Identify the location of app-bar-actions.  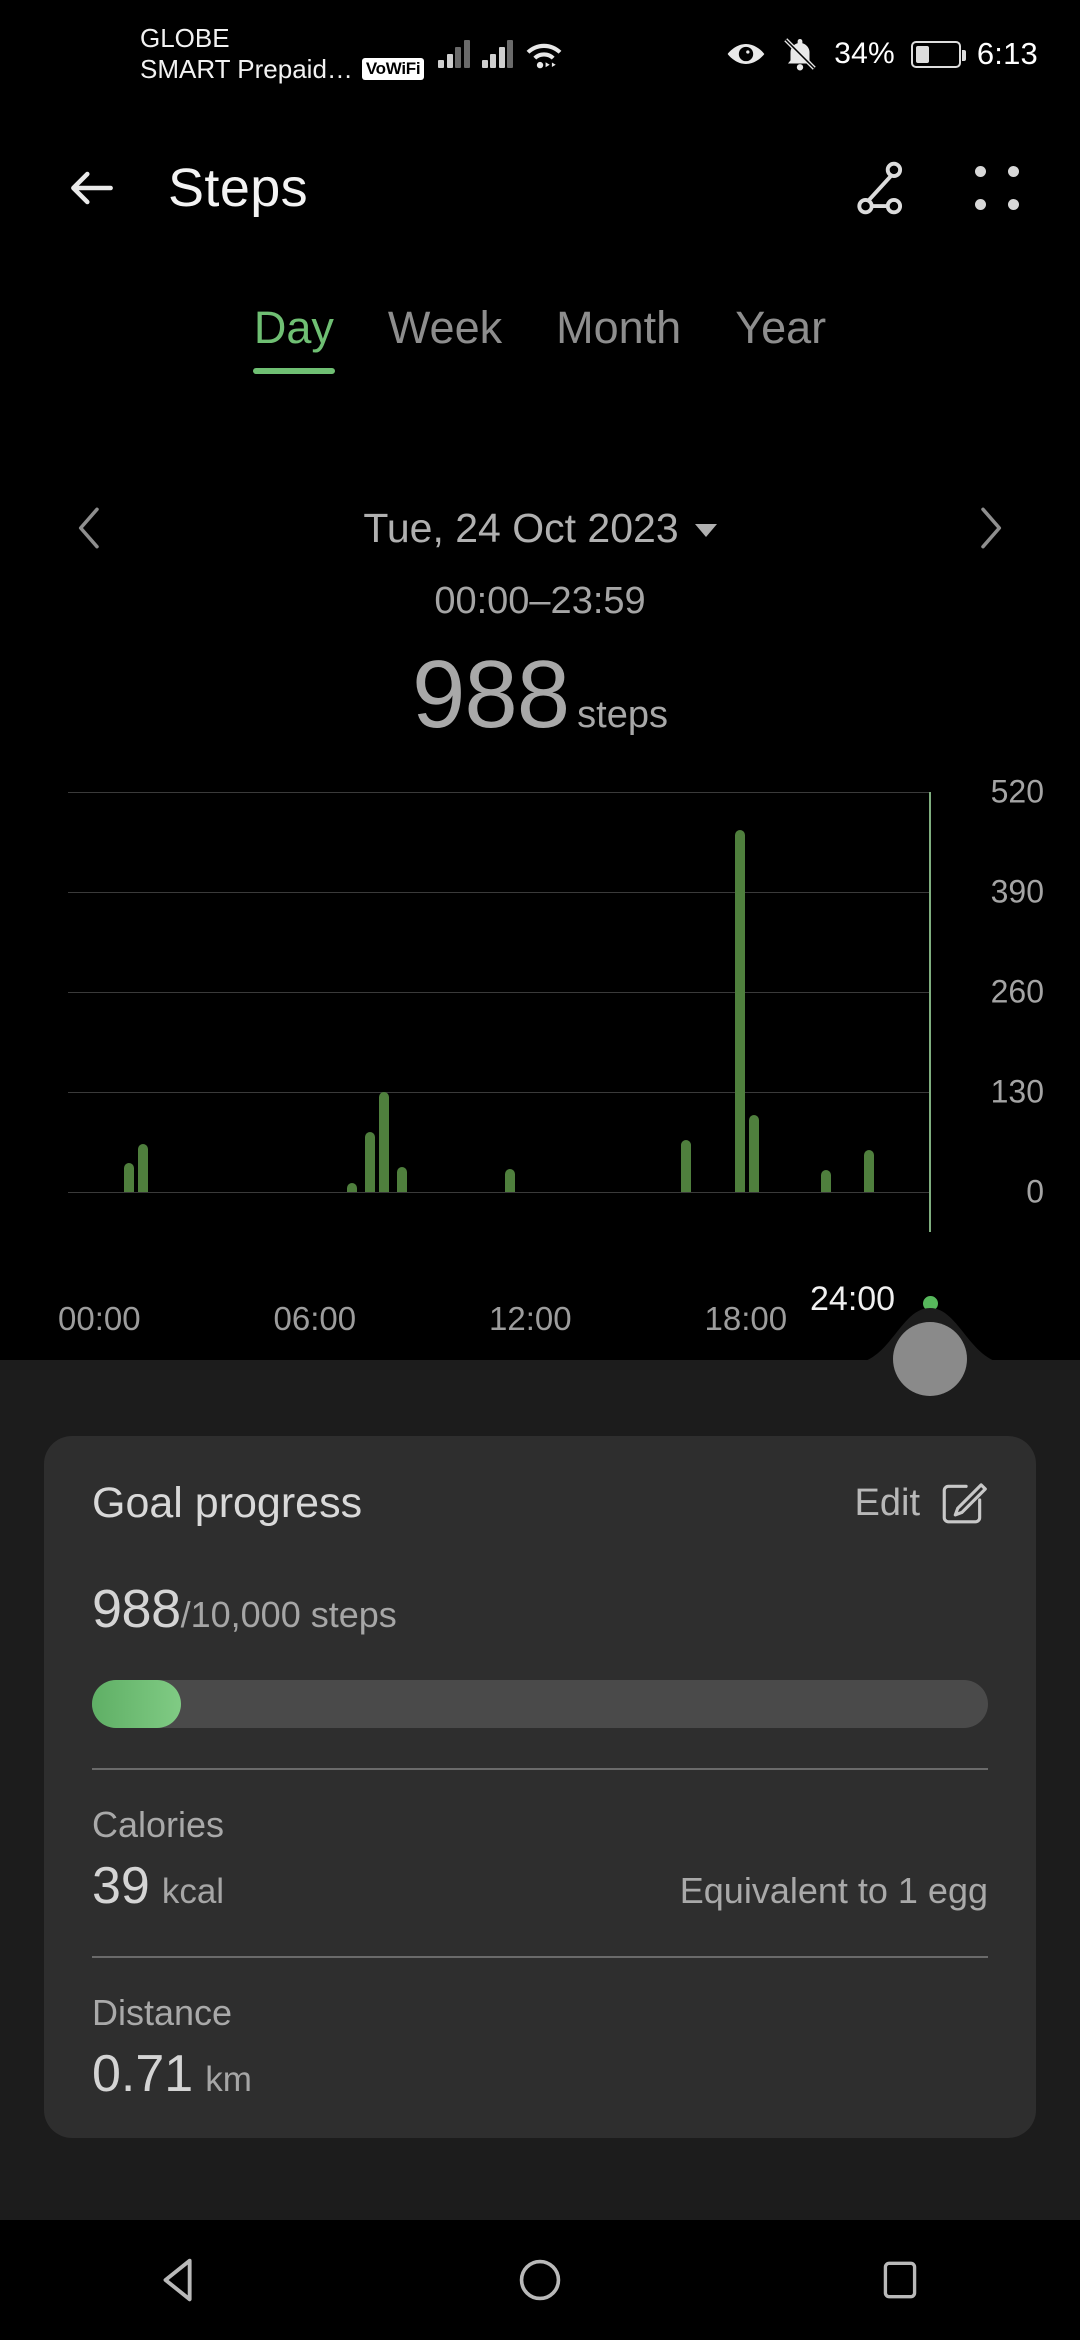
(939, 188).